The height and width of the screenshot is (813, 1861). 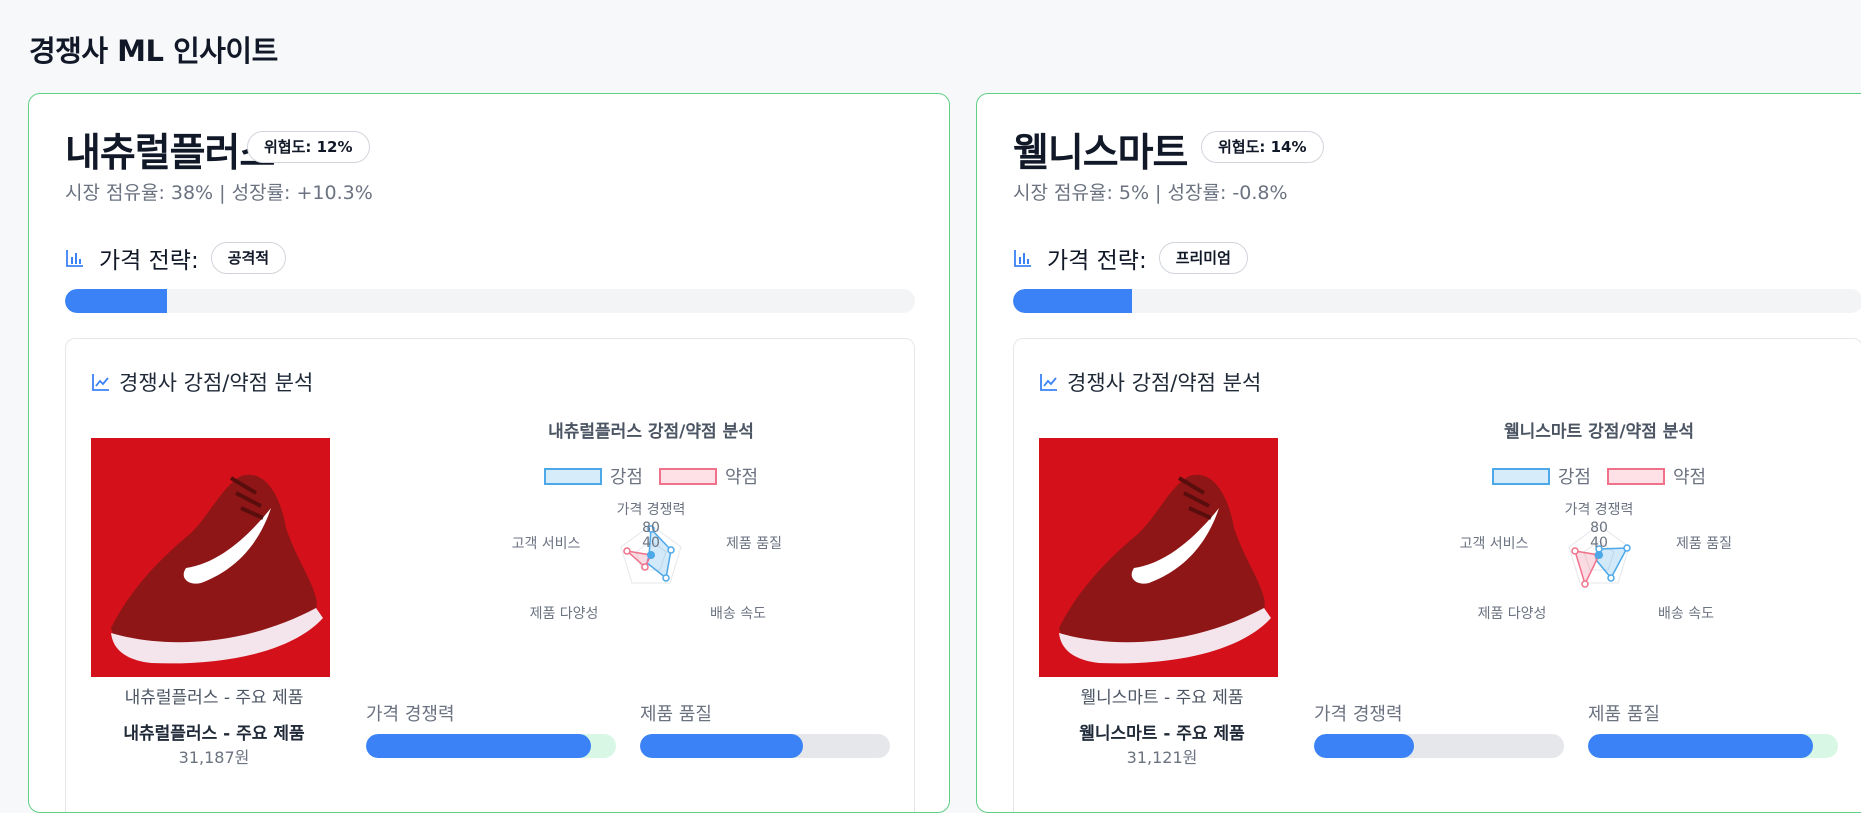 I want to click on threat-badge: 위협도: 12%, so click(x=308, y=147).